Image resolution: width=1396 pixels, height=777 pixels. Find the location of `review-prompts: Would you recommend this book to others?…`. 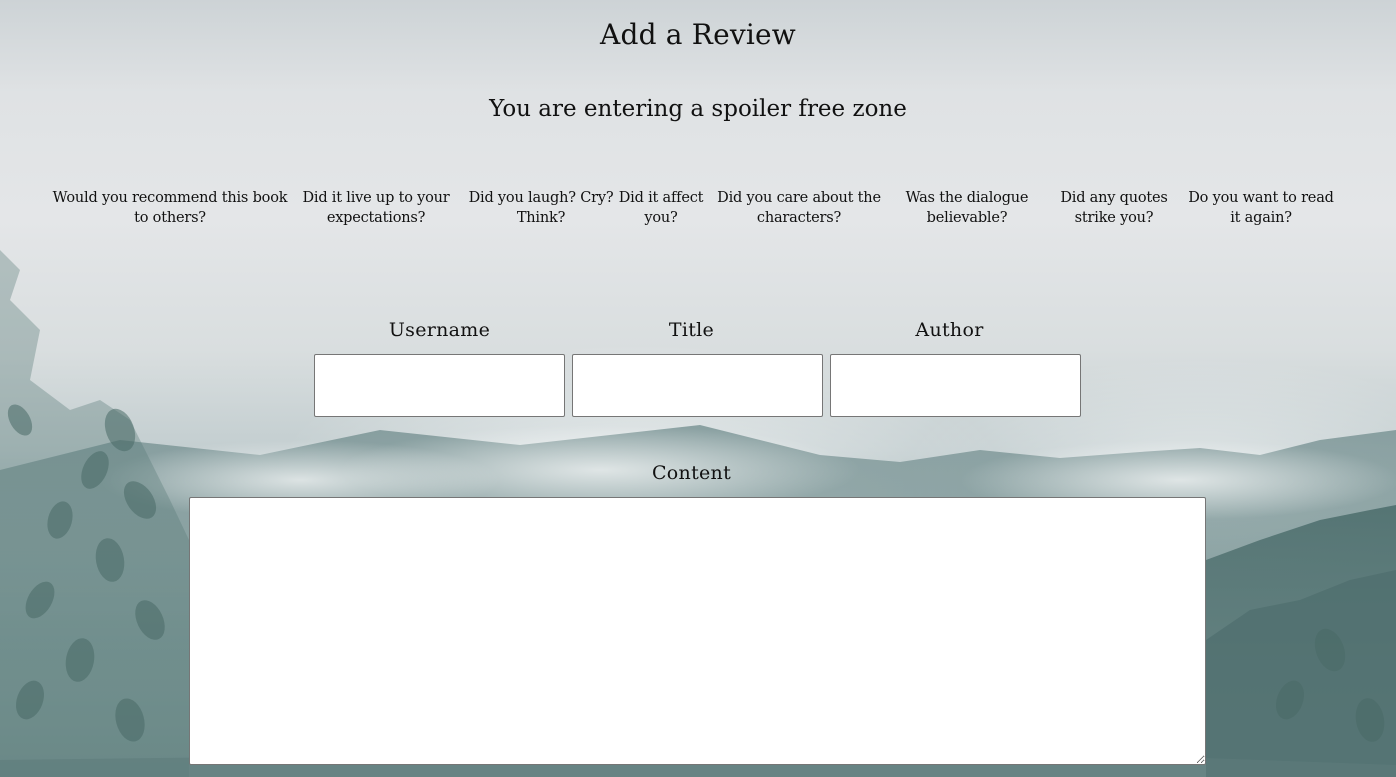

review-prompts: Would you recommend this book to others?… is located at coordinates (698, 213).